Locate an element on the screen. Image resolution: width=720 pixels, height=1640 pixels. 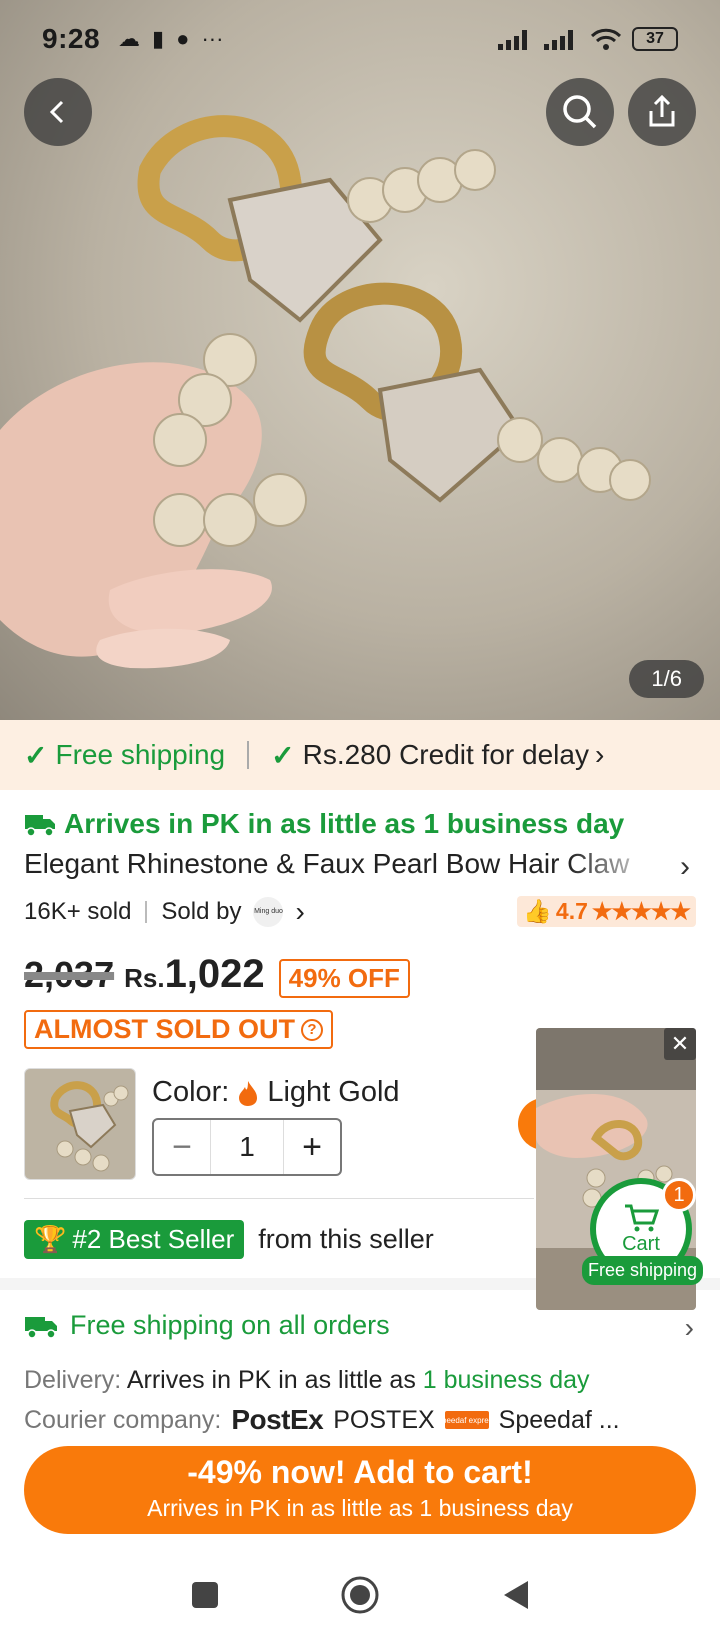
search-icon is located at coordinates (580, 112).